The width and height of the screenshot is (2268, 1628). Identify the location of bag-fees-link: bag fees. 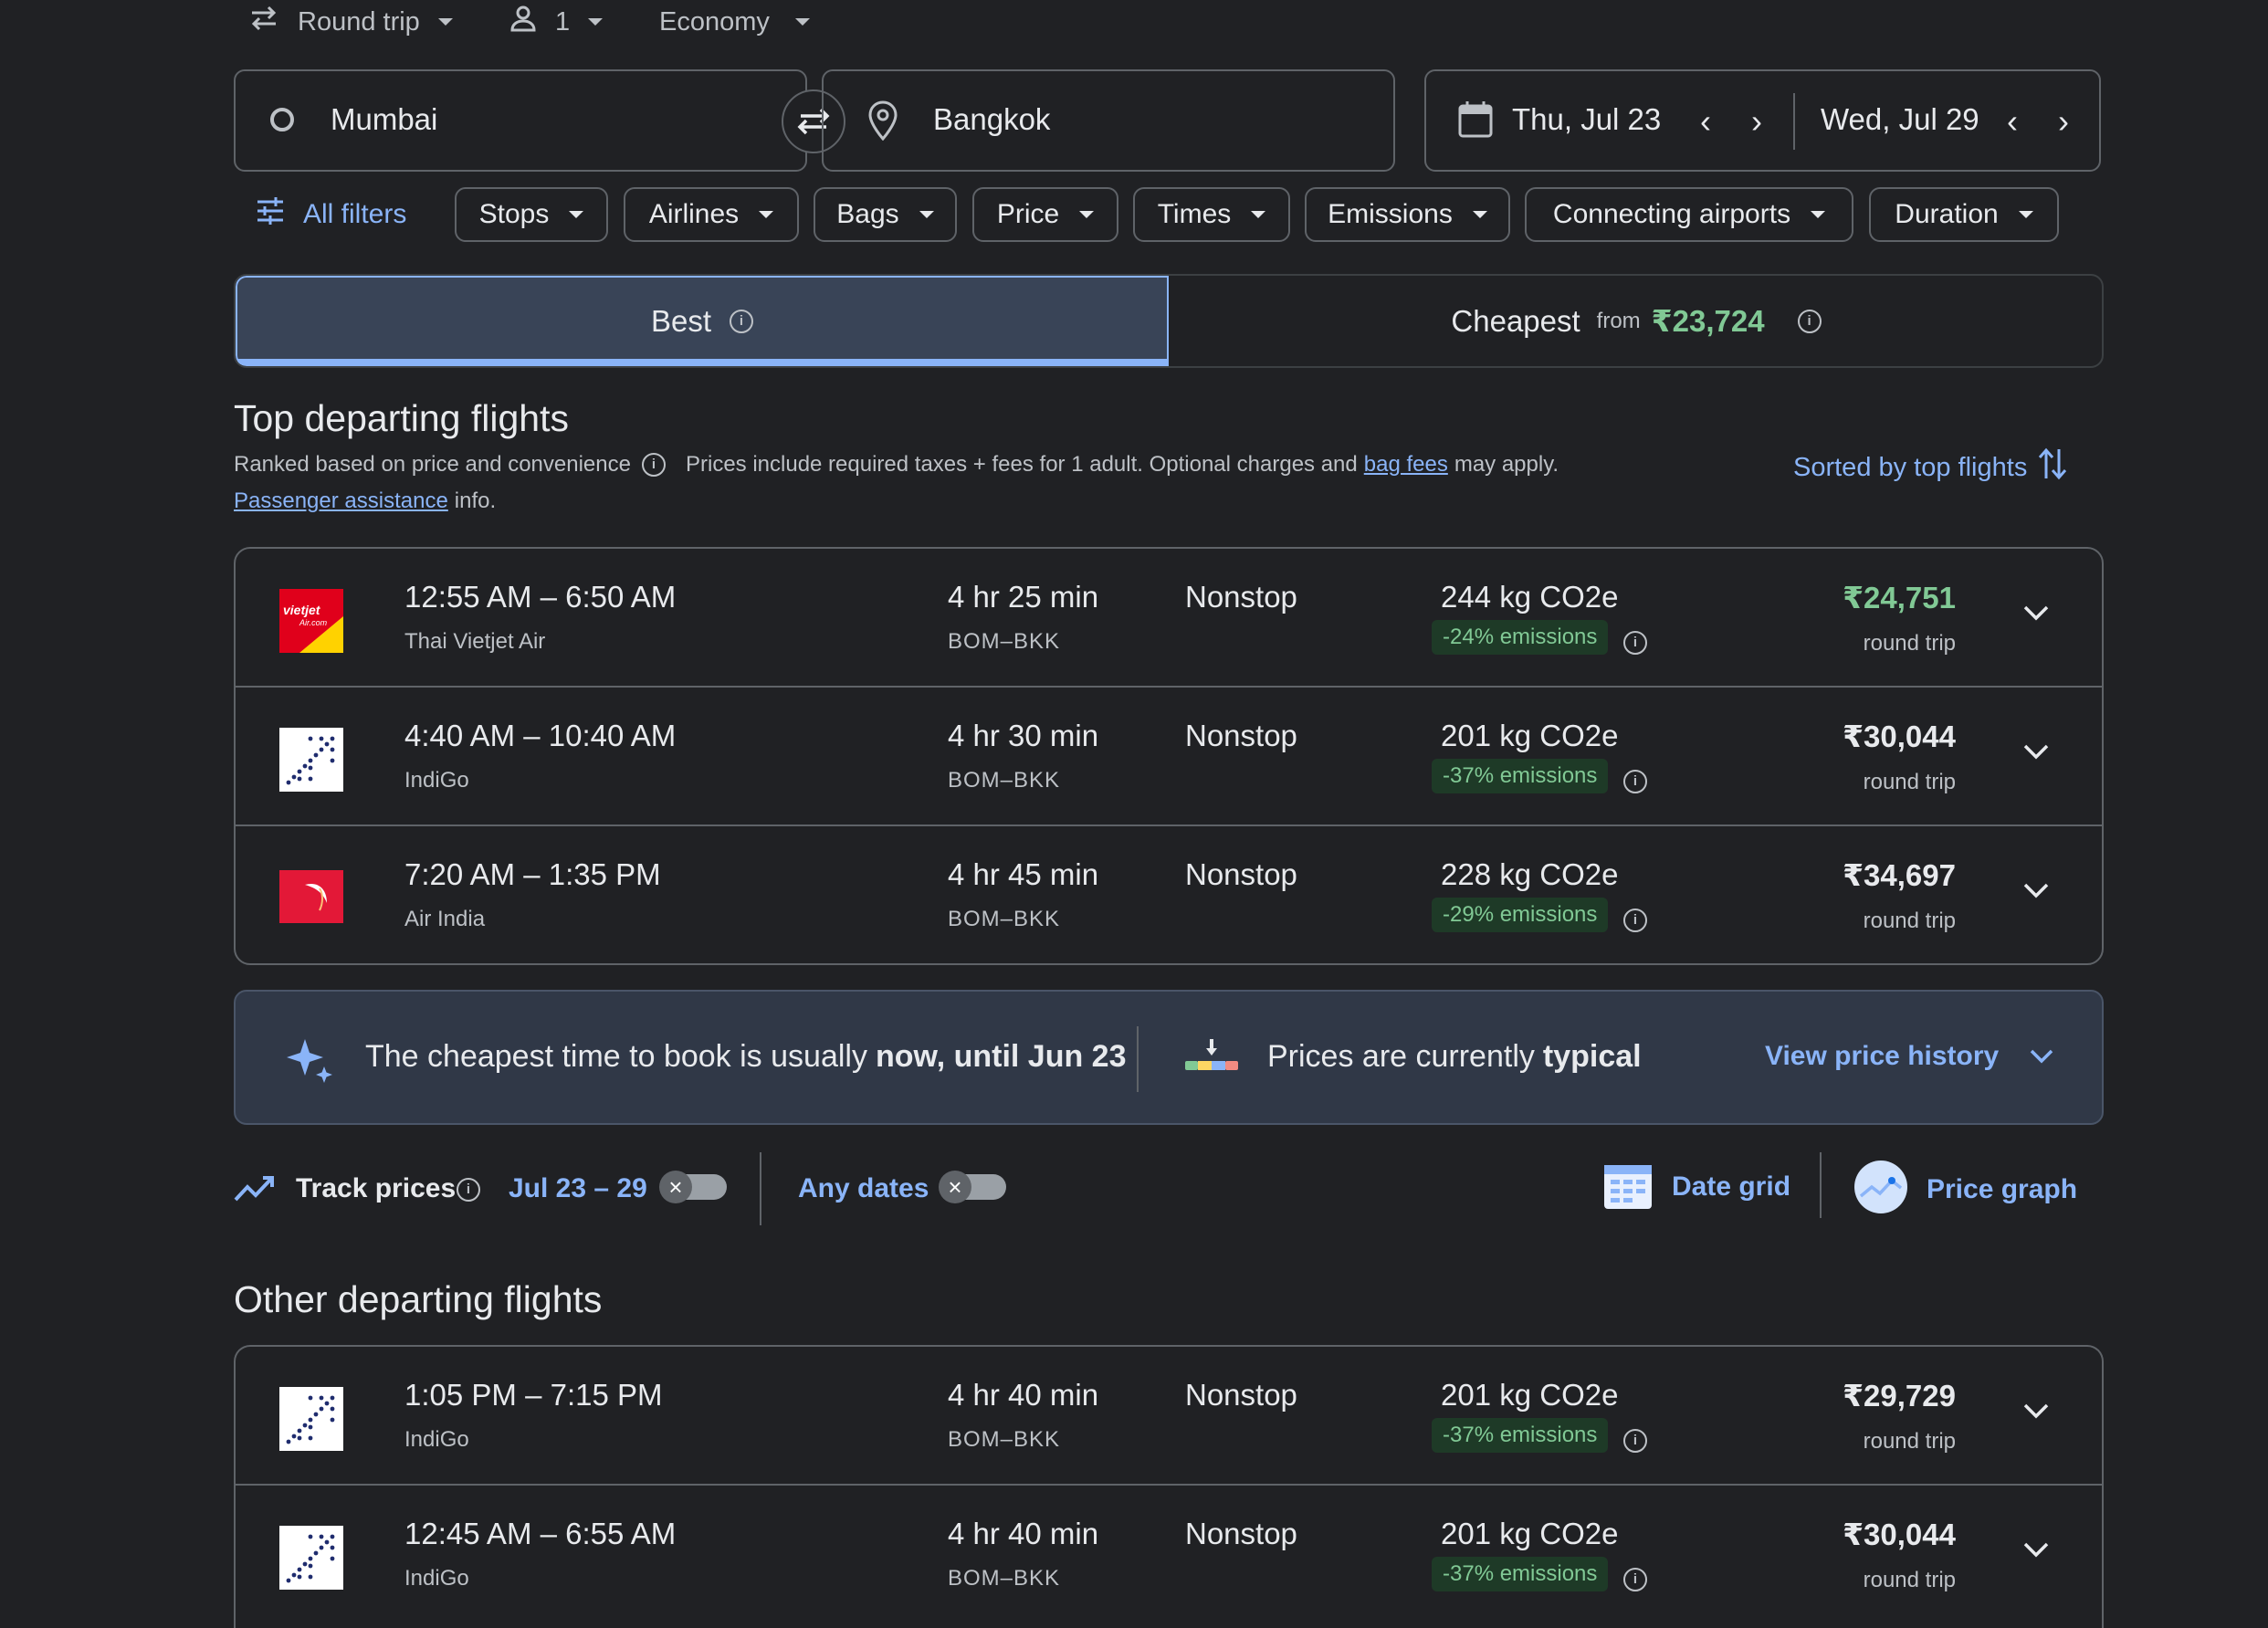
(1406, 465).